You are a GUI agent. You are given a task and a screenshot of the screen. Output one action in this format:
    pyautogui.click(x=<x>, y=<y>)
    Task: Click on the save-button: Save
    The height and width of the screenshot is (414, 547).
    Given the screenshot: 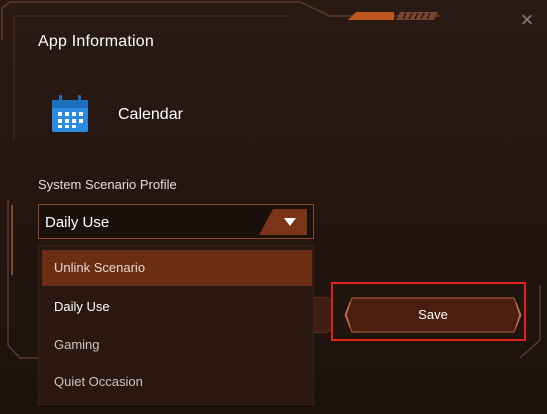 What is the action you would take?
    pyautogui.click(x=433, y=315)
    